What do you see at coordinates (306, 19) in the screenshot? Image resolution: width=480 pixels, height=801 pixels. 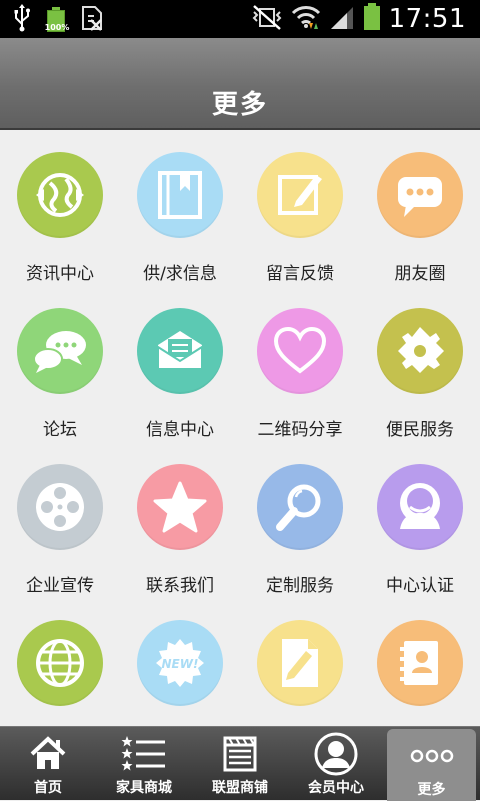 I see `wifi-icon` at bounding box center [306, 19].